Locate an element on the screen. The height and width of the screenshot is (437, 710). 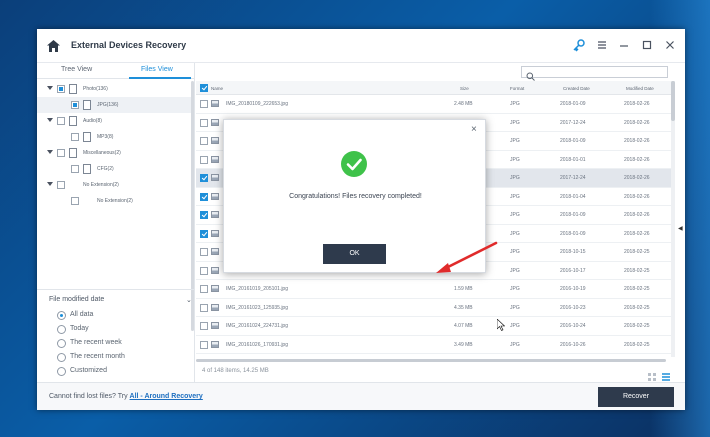
key-icon is located at coordinates (579, 45).